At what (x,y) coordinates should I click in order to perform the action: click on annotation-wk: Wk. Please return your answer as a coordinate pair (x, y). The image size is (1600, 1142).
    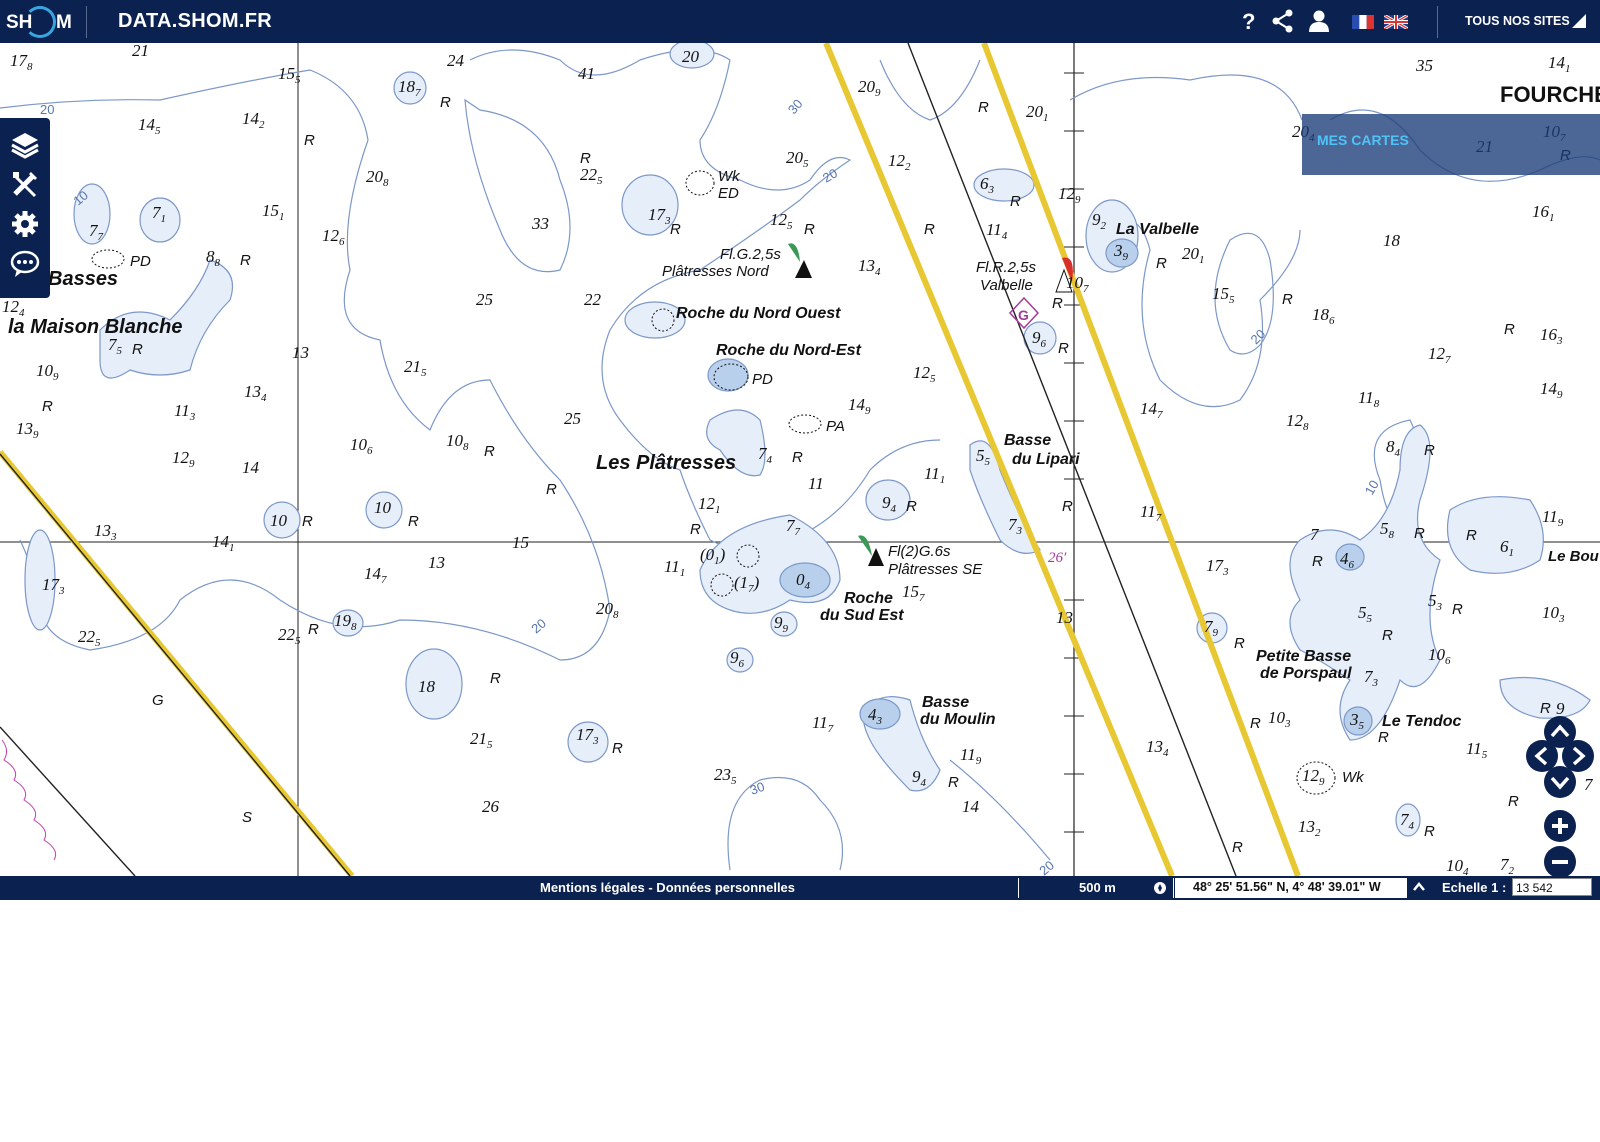
    Looking at the image, I should click on (729, 176).